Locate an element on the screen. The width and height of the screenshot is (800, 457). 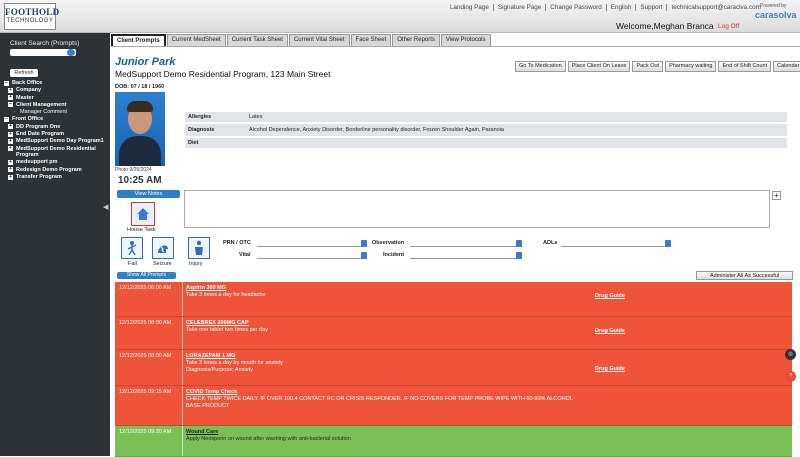
show-all-prompts-button: Show All Prompts is located at coordinates (146, 275).